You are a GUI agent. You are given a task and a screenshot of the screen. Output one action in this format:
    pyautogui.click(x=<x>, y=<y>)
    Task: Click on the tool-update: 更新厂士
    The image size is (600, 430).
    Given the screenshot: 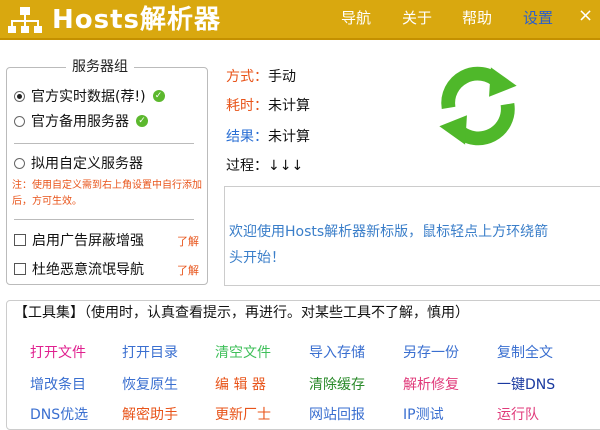 What is the action you would take?
    pyautogui.click(x=243, y=415)
    